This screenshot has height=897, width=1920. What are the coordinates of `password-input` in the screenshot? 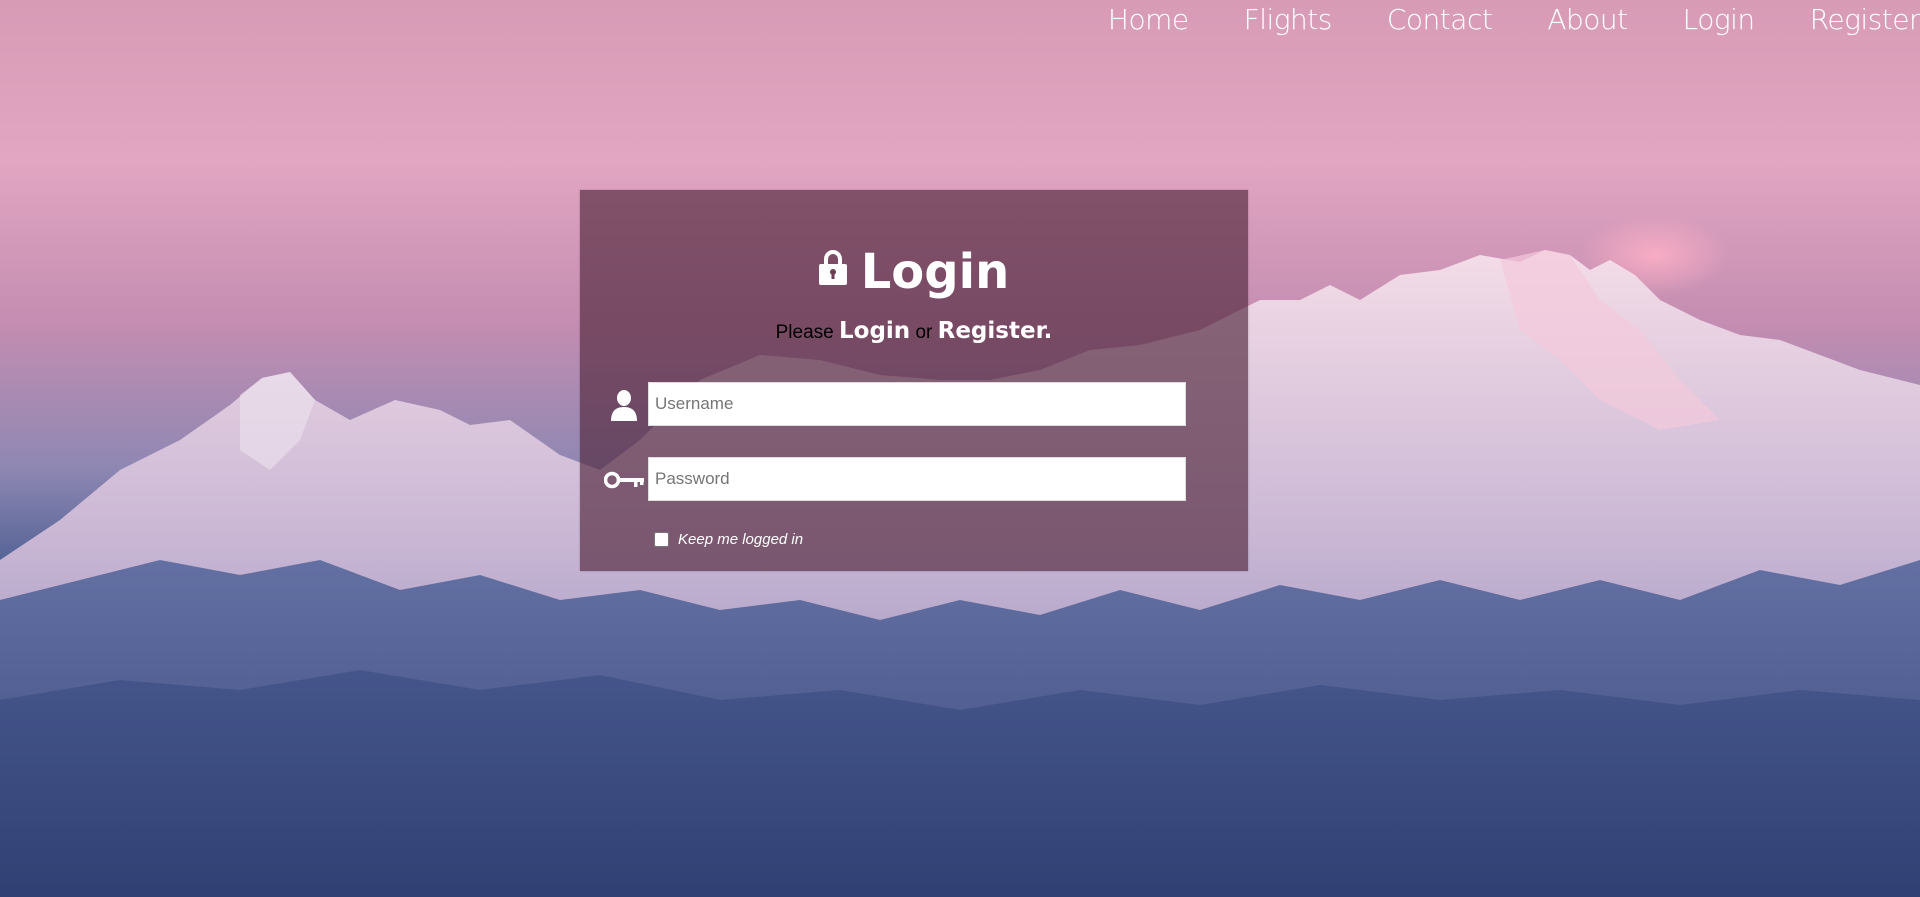 It's located at (917, 479).